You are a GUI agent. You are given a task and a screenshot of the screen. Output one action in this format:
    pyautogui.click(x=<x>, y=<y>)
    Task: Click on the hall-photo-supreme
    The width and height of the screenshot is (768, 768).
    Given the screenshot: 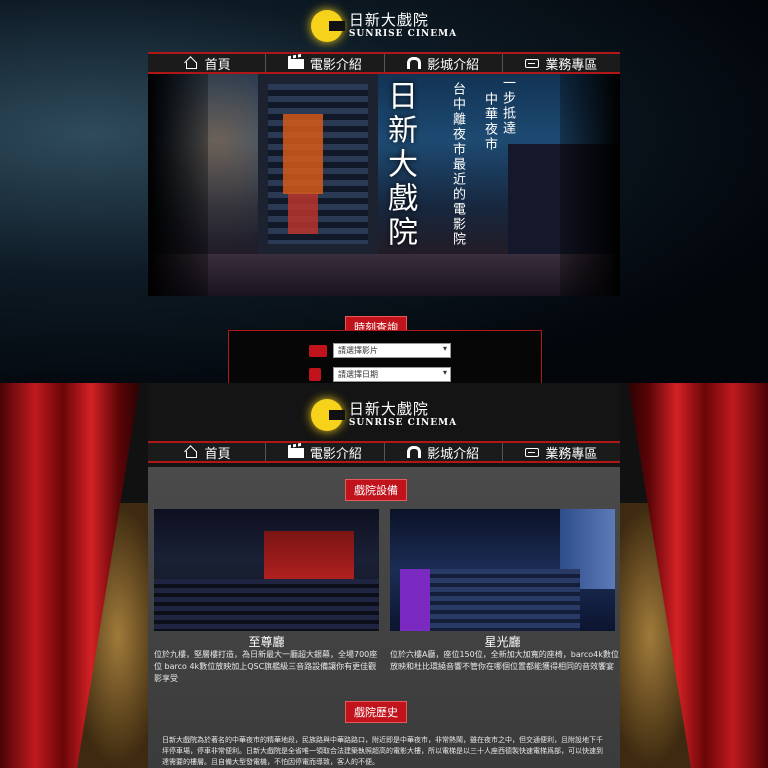 What is the action you would take?
    pyautogui.click(x=266, y=570)
    